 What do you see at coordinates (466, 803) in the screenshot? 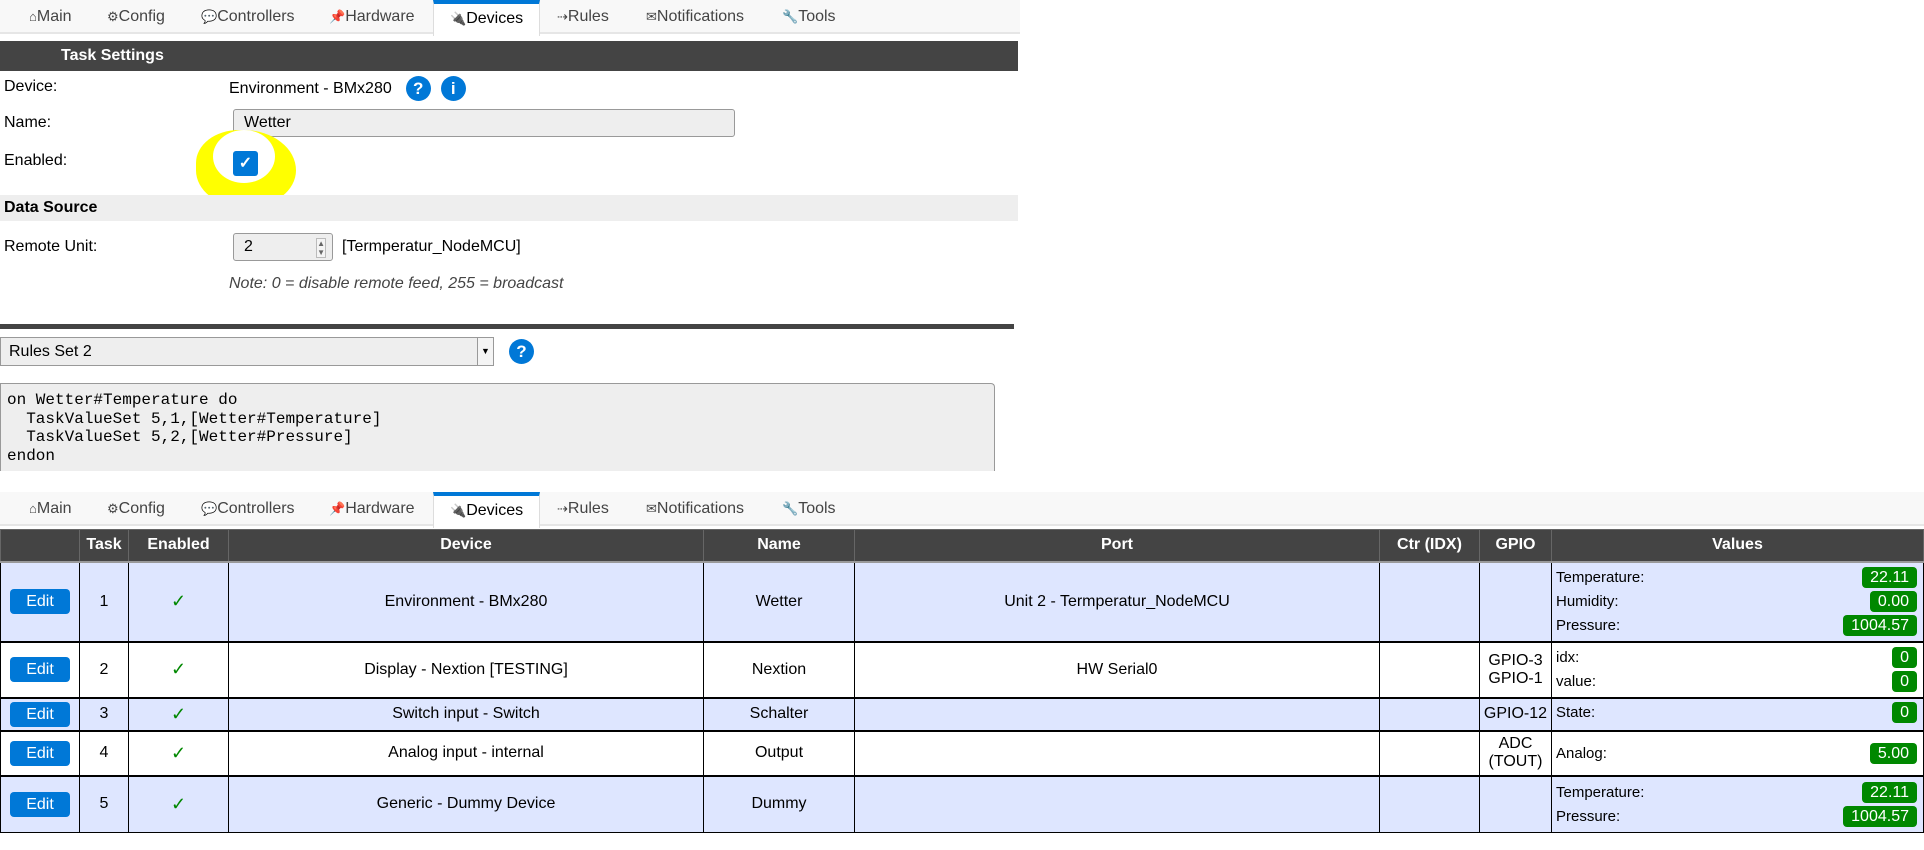
I see `device-name: Generic - Dummy Device` at bounding box center [466, 803].